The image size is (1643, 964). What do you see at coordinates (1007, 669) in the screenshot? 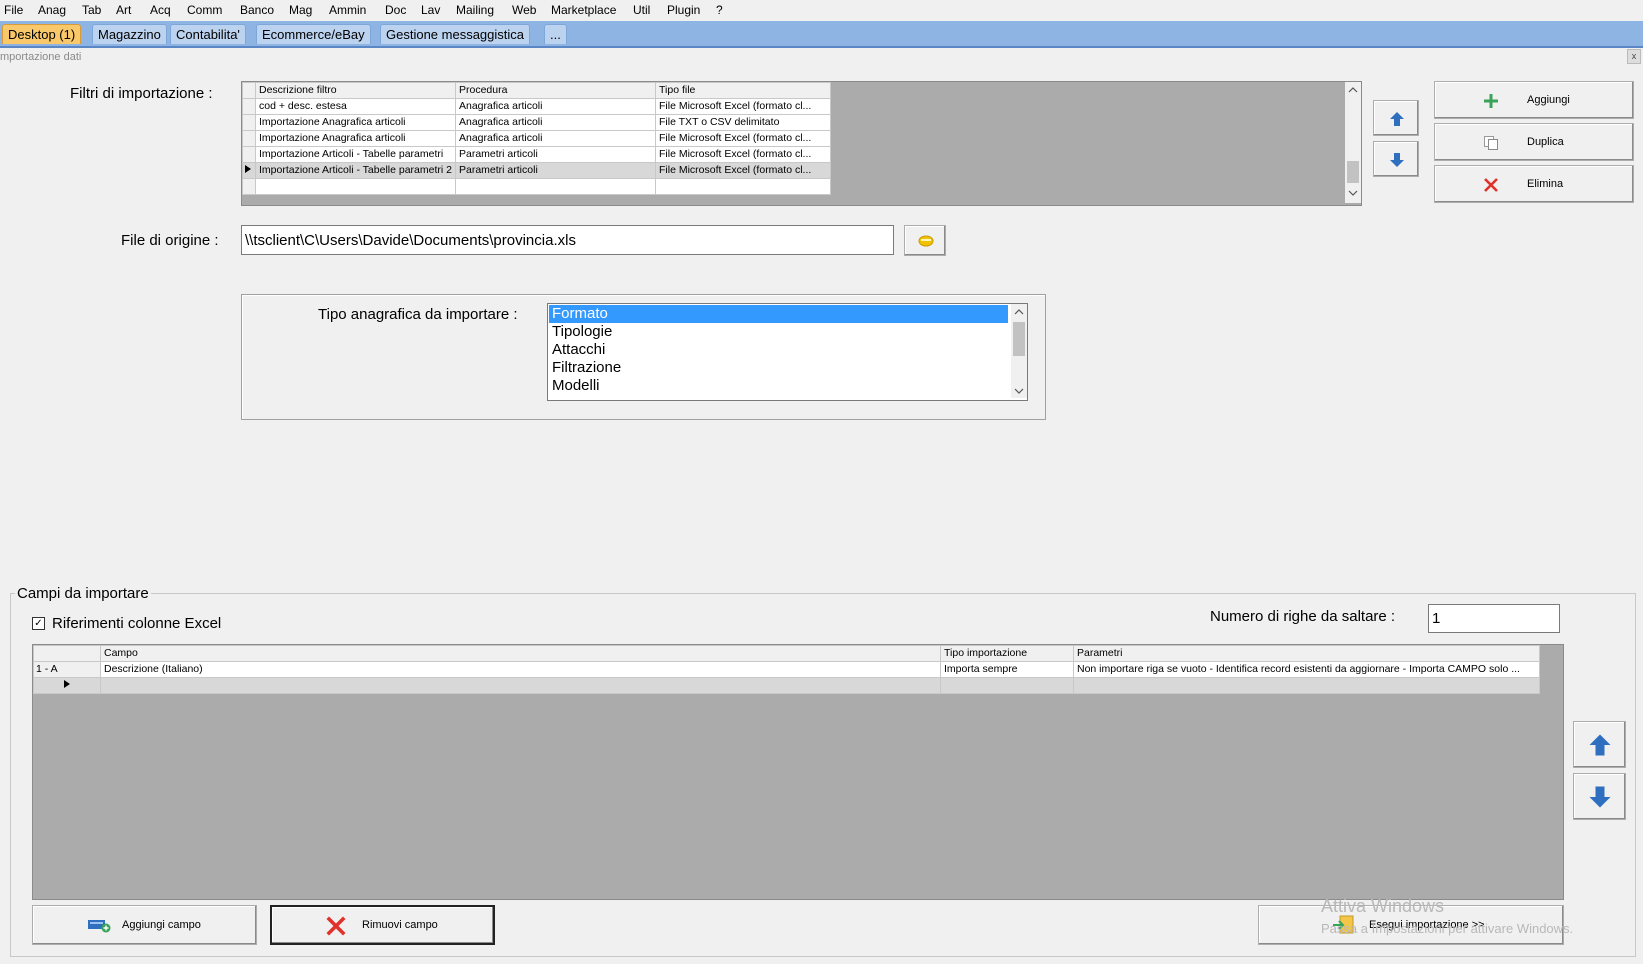
I see `cell-tipo-importazione: Importa sempre` at bounding box center [1007, 669].